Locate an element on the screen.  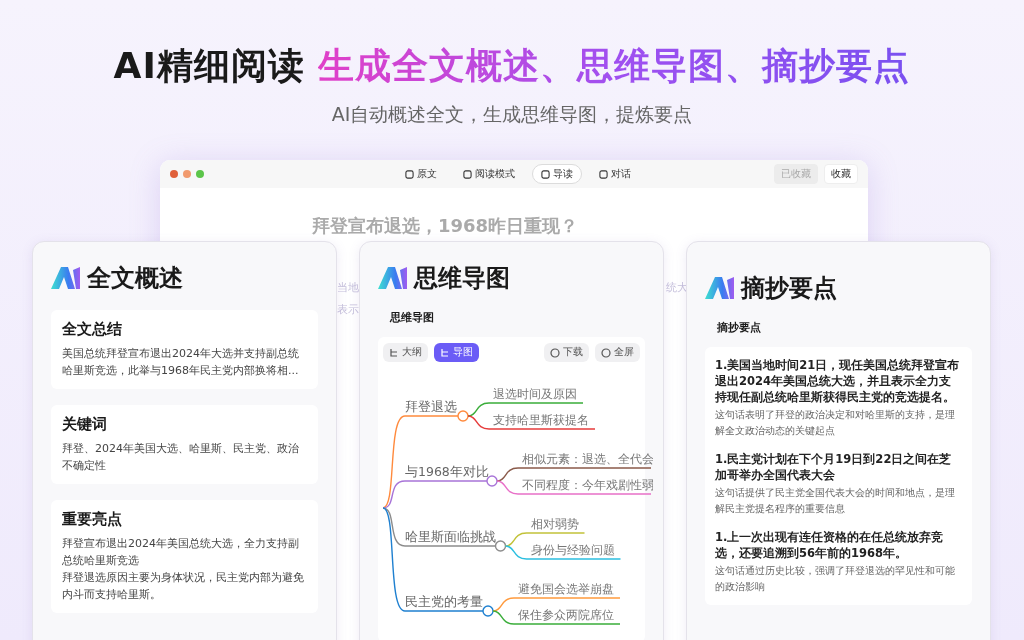
excerpt-quote: 1.美国当地时间21日，现任美国总统拜登宣布退出2024年美国总统大选，并且表示全力支持现任副总统哈里斯获得民主党的竞选提名。 is located at coordinates (838, 381).